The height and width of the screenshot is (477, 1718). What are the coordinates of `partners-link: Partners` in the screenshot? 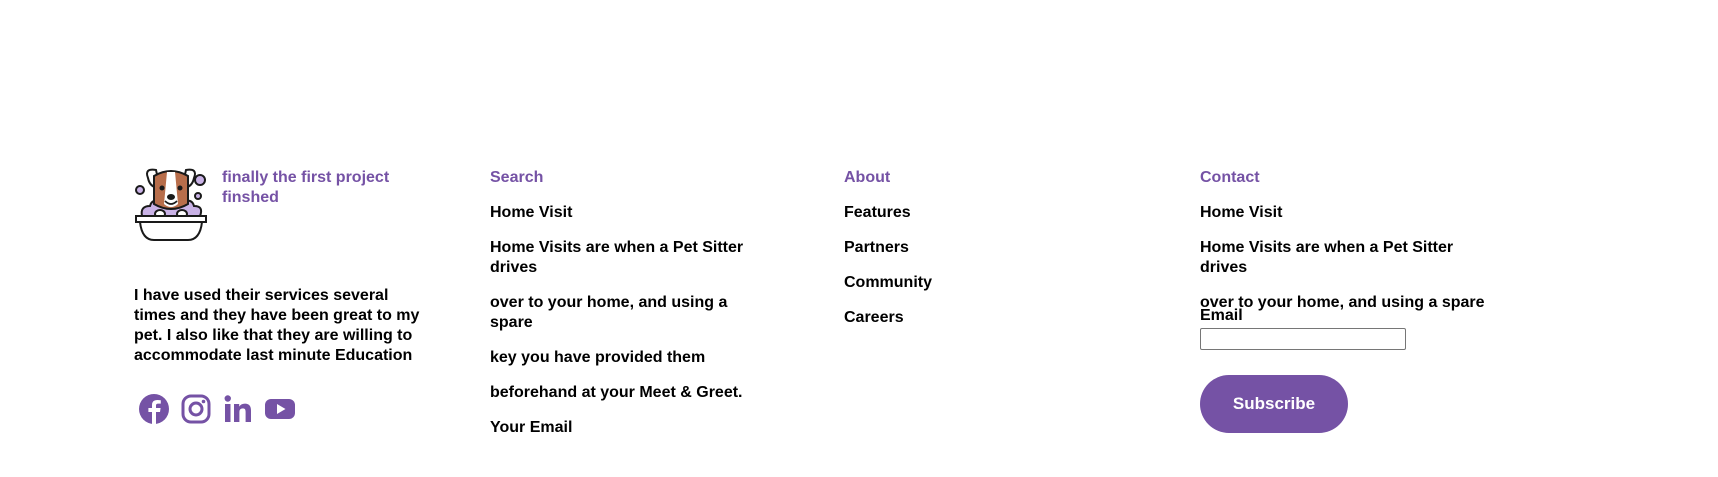 It's located at (876, 247).